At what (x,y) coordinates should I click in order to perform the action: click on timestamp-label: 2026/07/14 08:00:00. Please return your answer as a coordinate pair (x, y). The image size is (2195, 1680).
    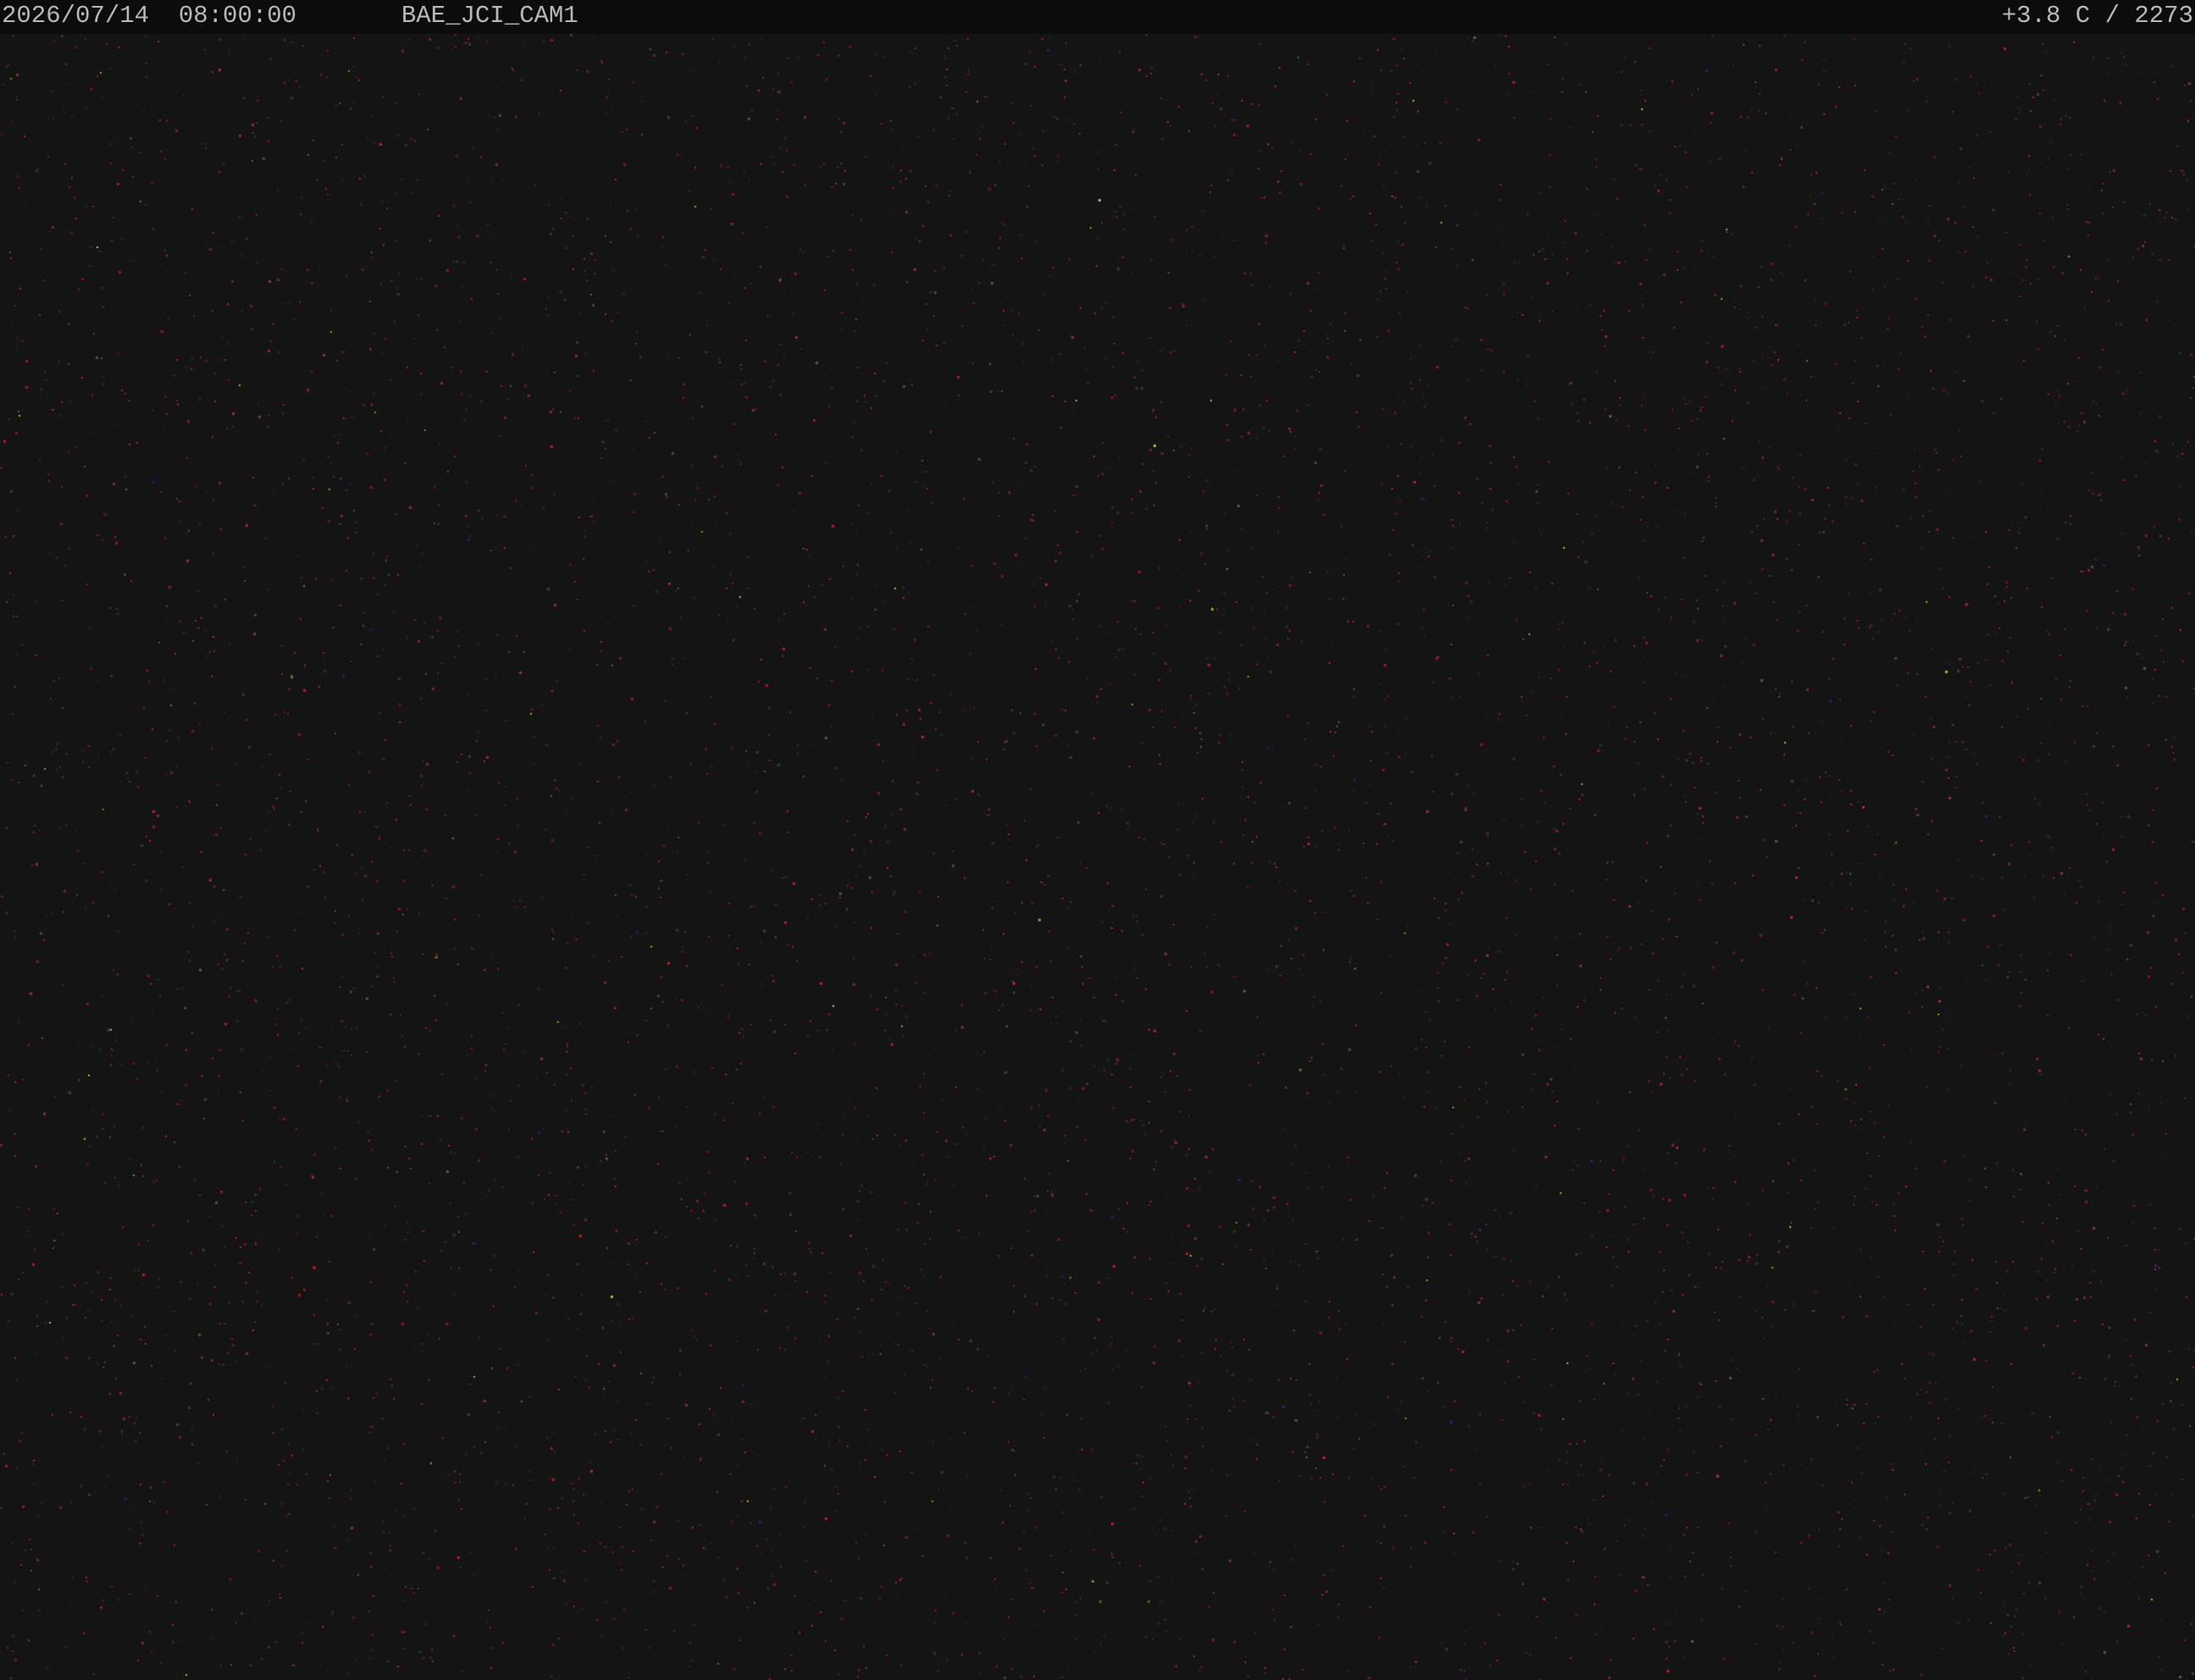
    Looking at the image, I should click on (149, 16).